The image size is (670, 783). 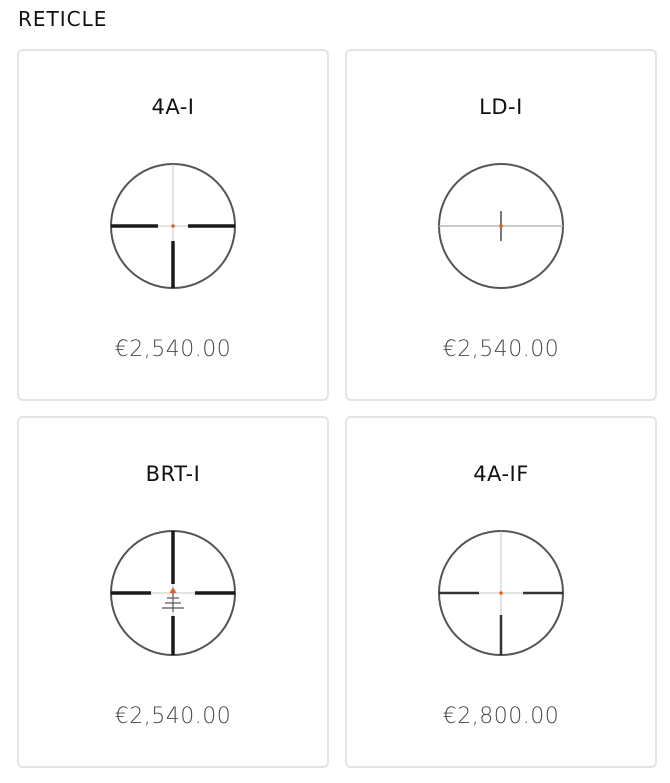 I want to click on reticle-name: 4A-IF, so click(x=501, y=474).